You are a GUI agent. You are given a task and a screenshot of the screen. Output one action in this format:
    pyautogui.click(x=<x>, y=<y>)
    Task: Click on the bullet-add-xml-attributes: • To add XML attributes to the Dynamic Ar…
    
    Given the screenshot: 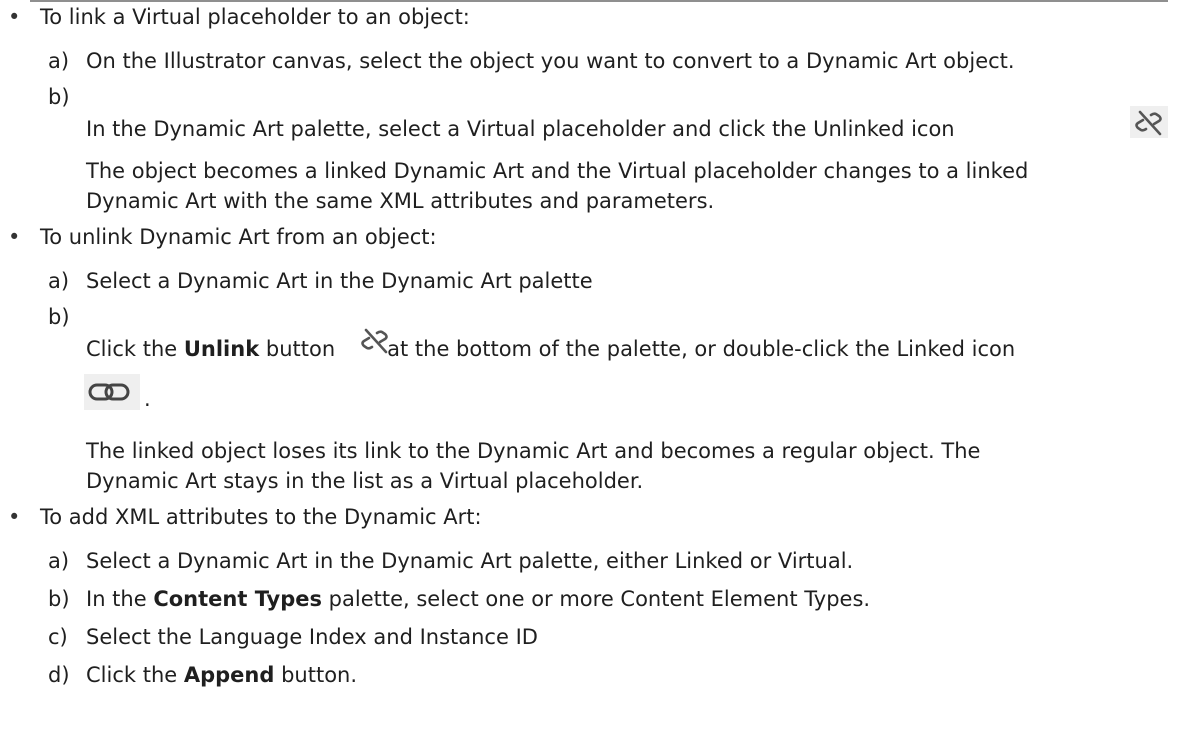 What is the action you would take?
    pyautogui.click(x=245, y=517)
    